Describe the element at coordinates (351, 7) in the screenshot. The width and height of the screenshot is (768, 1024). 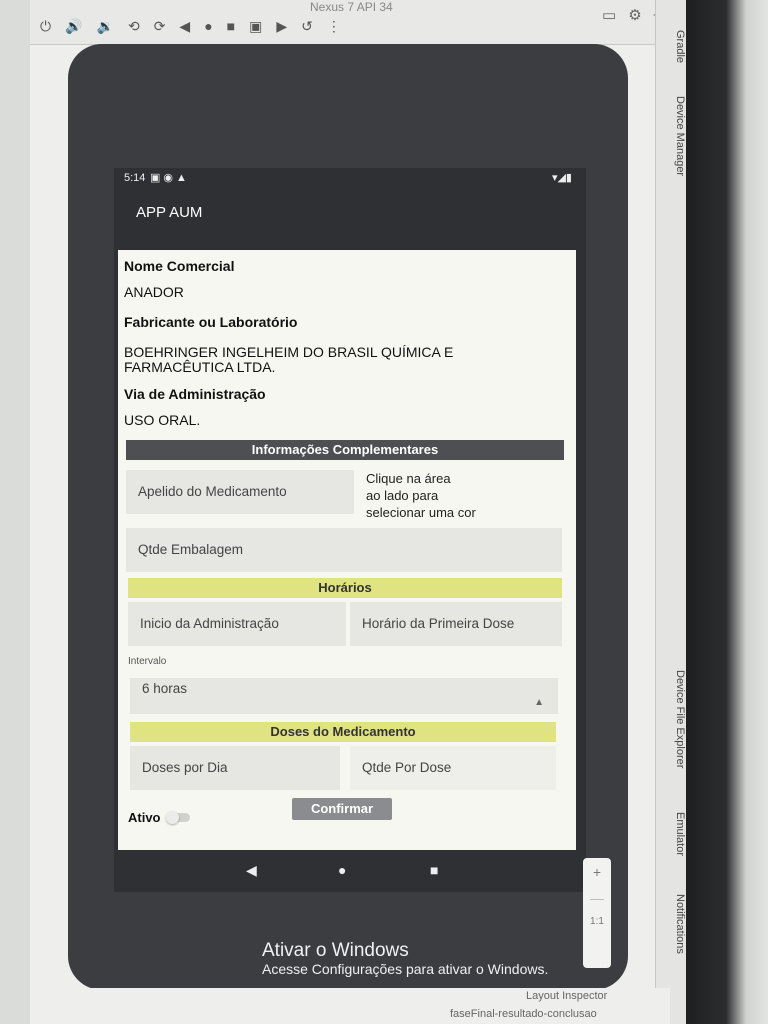
I see `emulator-tab-title: Nexus 7 API 34` at that location.